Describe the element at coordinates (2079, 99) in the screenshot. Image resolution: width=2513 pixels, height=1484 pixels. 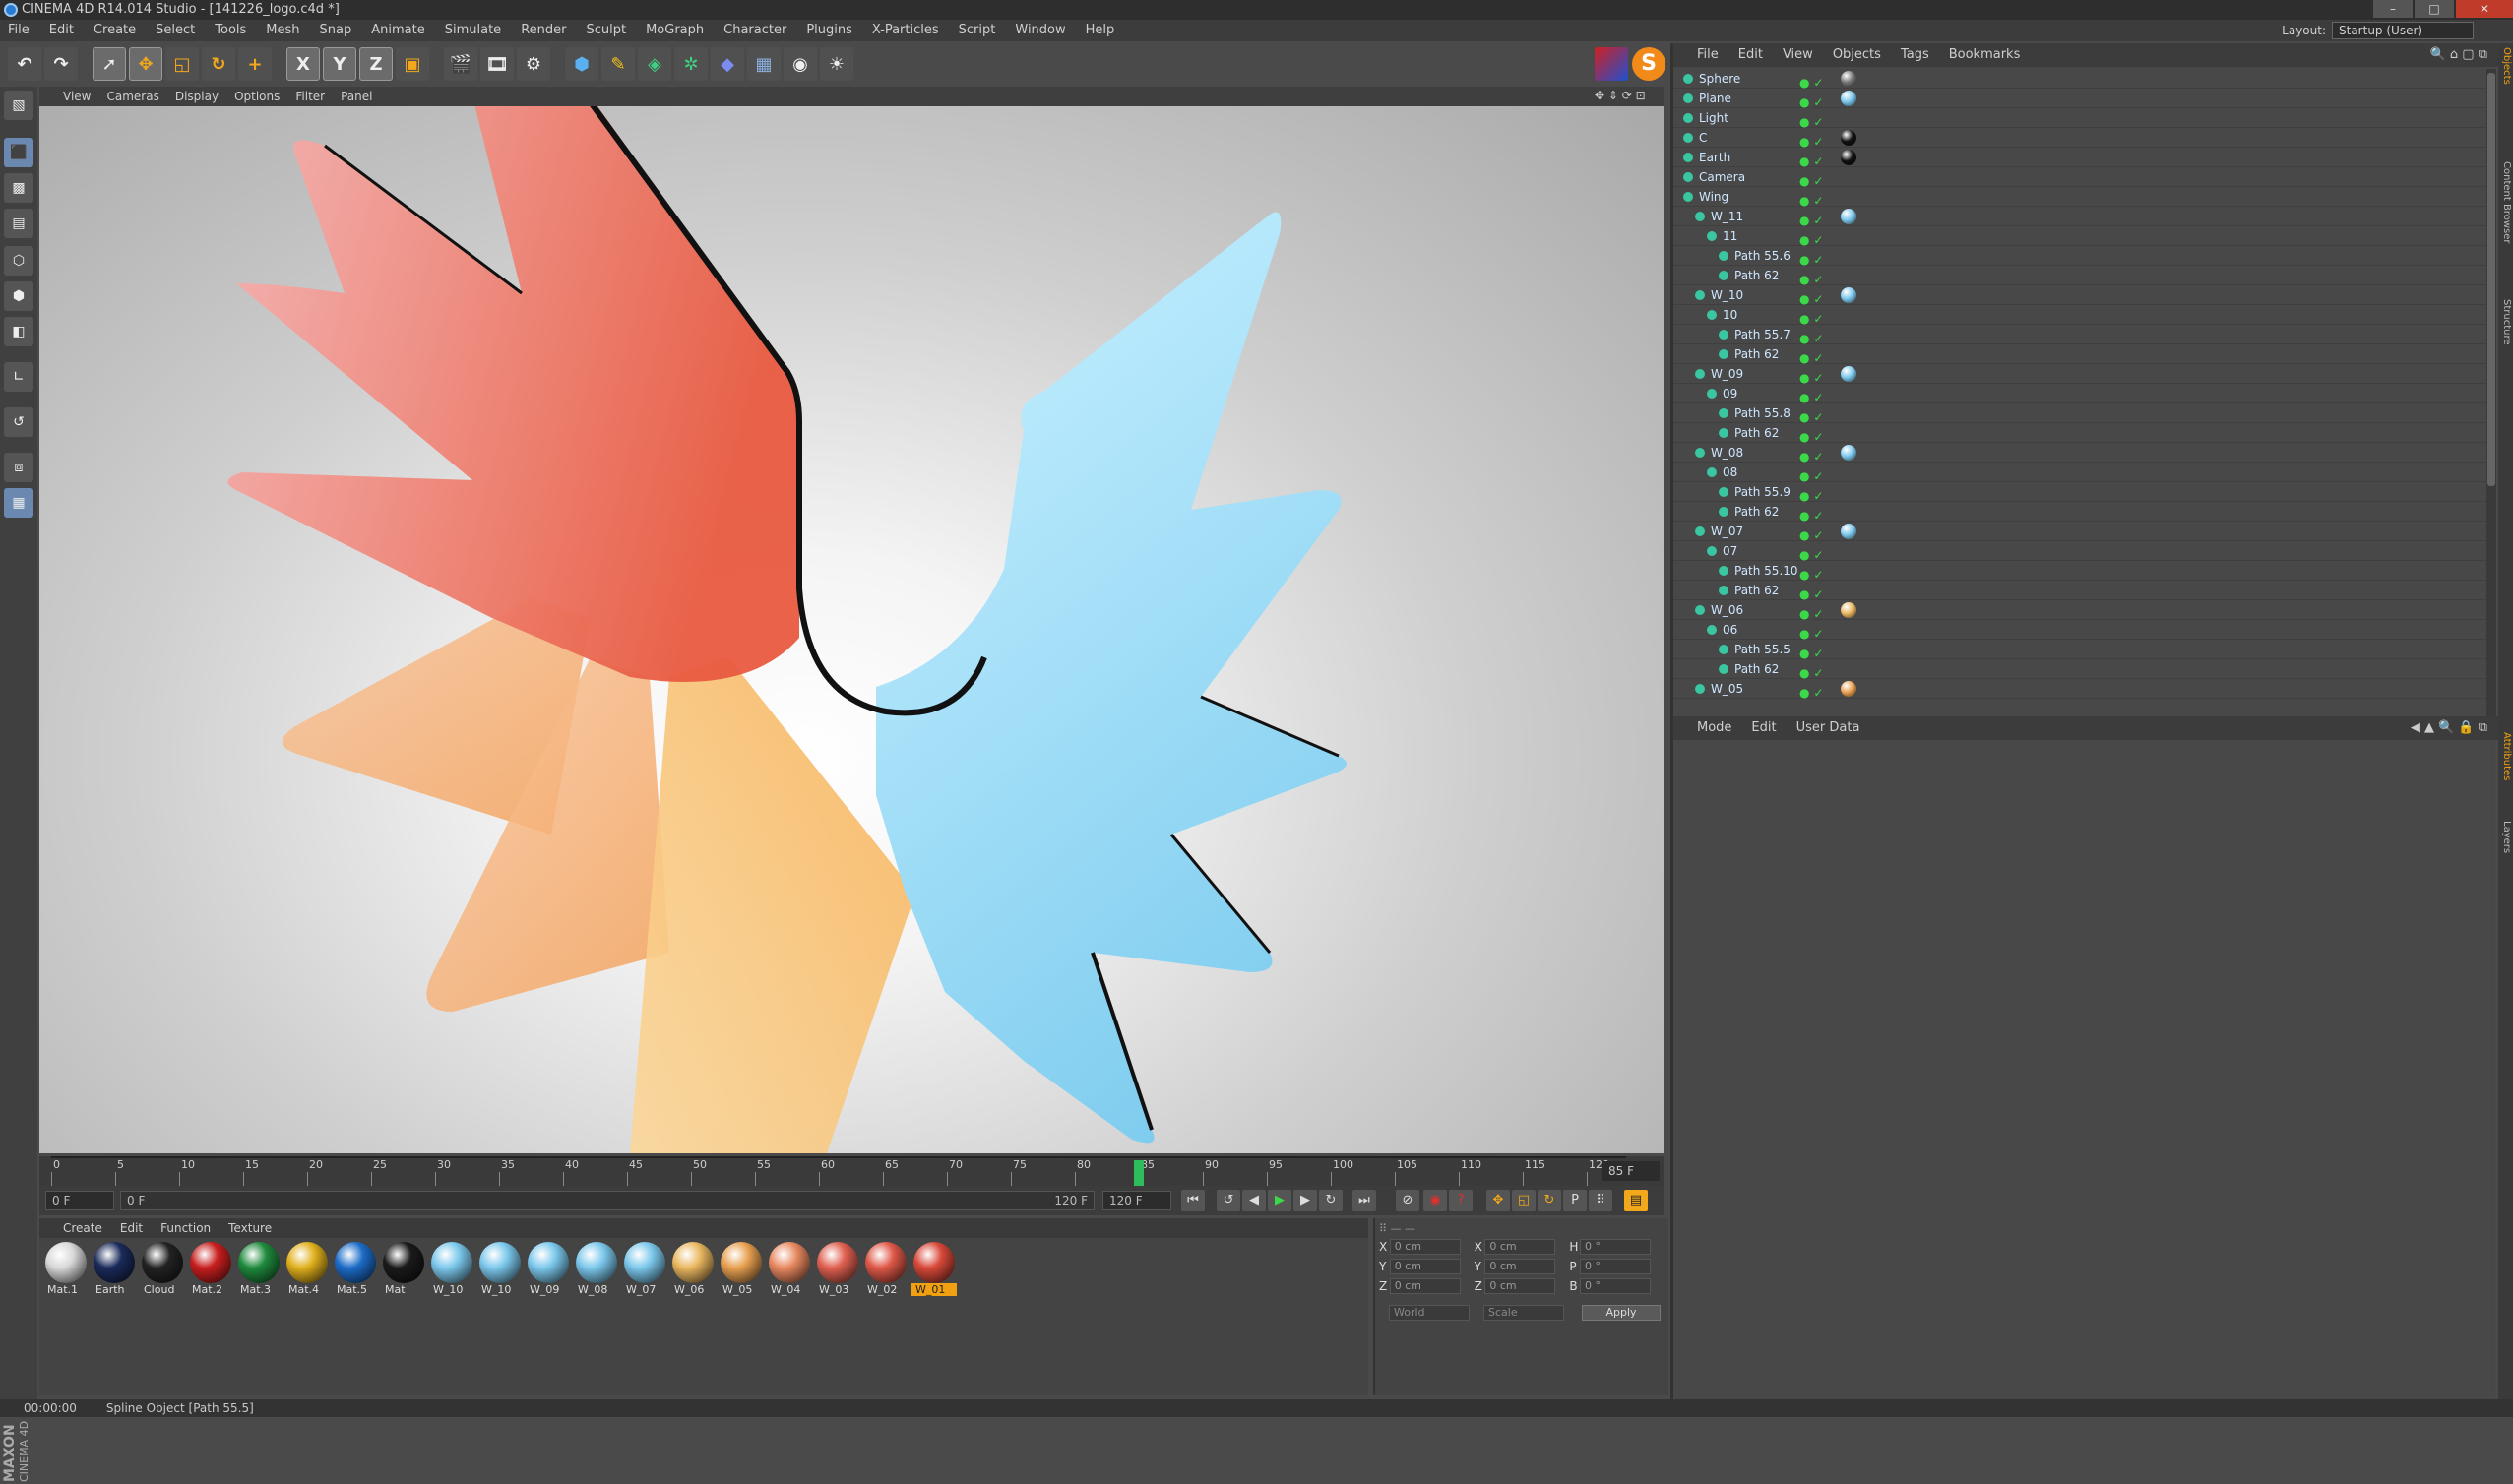
I see `object-row: Plane ● ✓` at that location.